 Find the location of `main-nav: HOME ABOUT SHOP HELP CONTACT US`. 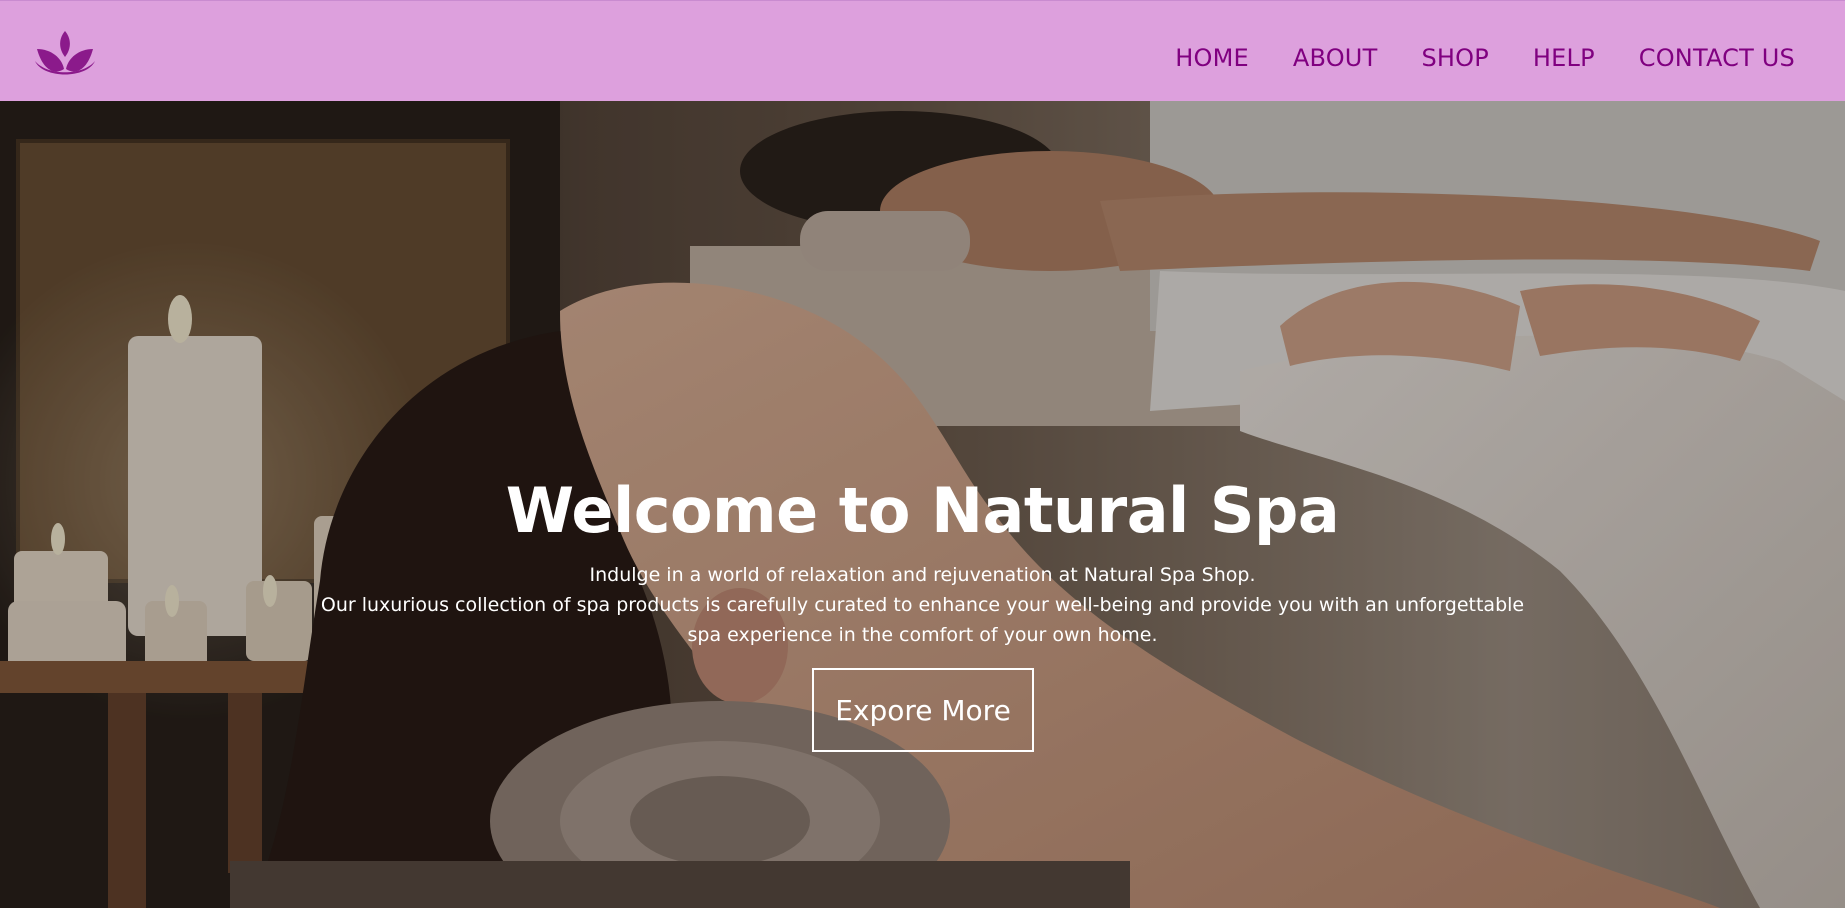

main-nav: HOME ABOUT SHOP HELP CONTACT US is located at coordinates (1485, 51).